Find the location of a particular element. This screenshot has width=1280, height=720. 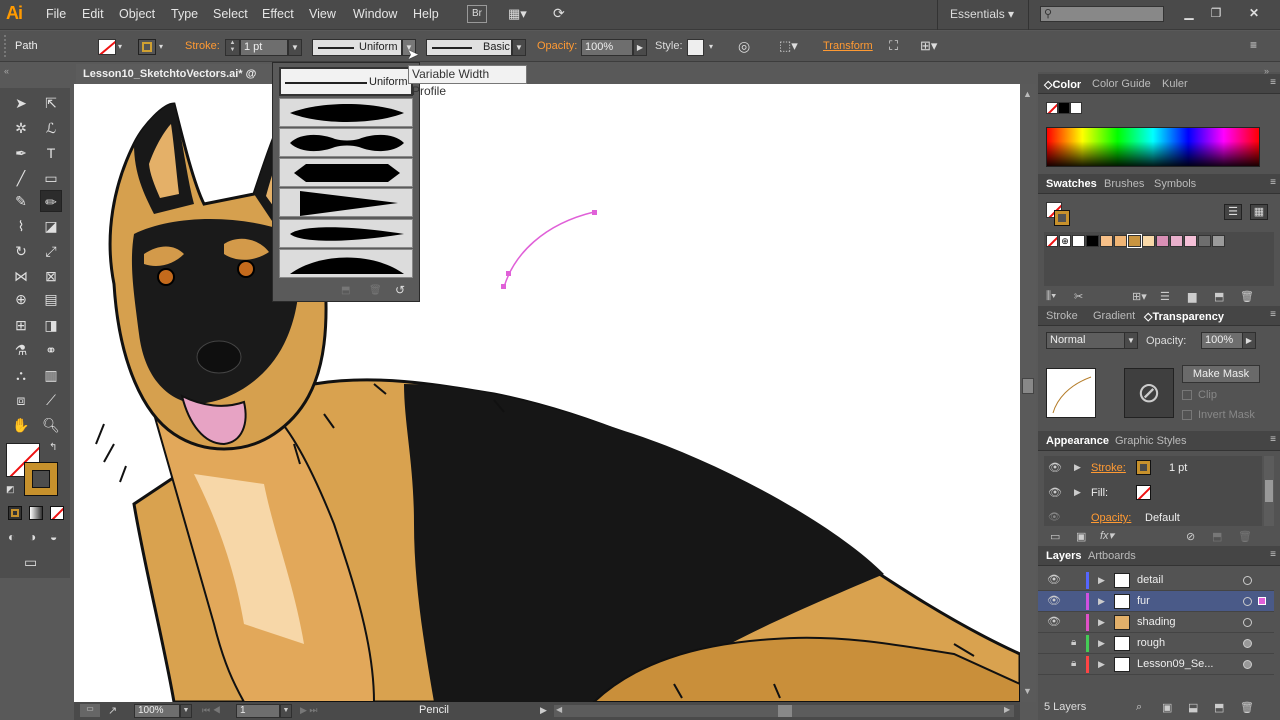

color-mode-icon is located at coordinates (15, 513).